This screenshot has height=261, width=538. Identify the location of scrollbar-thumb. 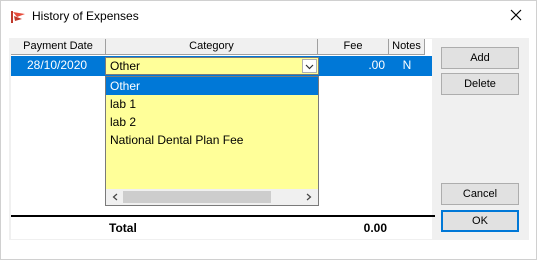
(197, 197).